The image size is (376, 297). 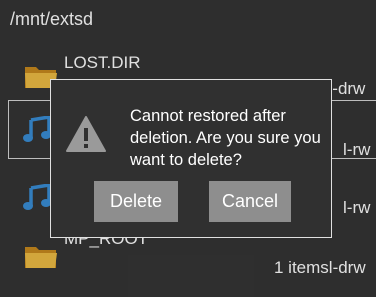 What do you see at coordinates (136, 201) in the screenshot?
I see `delete-button: Delete` at bounding box center [136, 201].